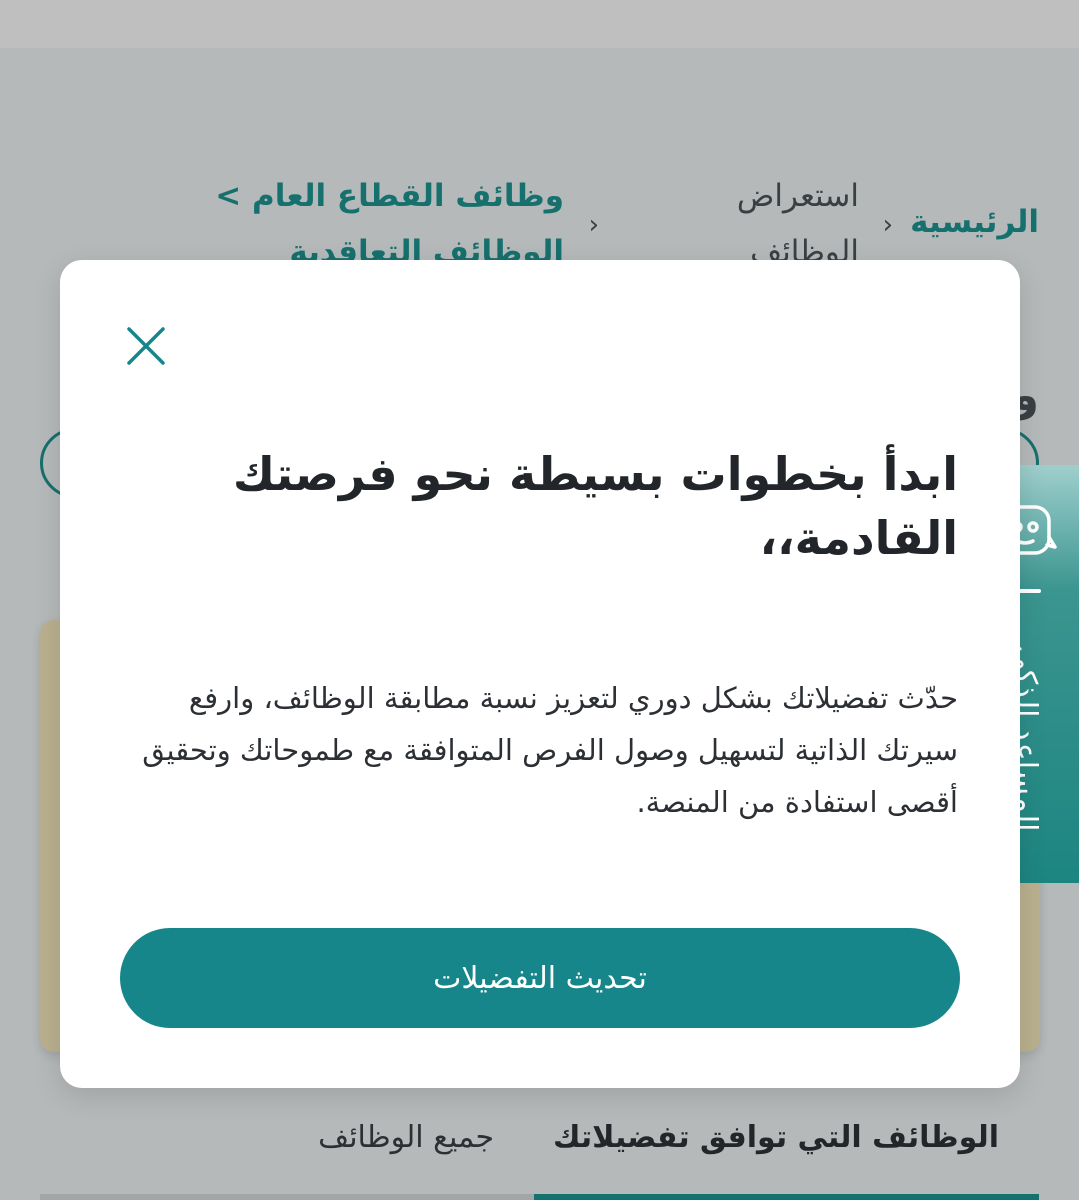 The height and width of the screenshot is (1200, 1079). Describe the element at coordinates (776, 1138) in the screenshot. I see `tab-matching-jobs: الوظائف التي توافق تفضيلاتك` at that location.